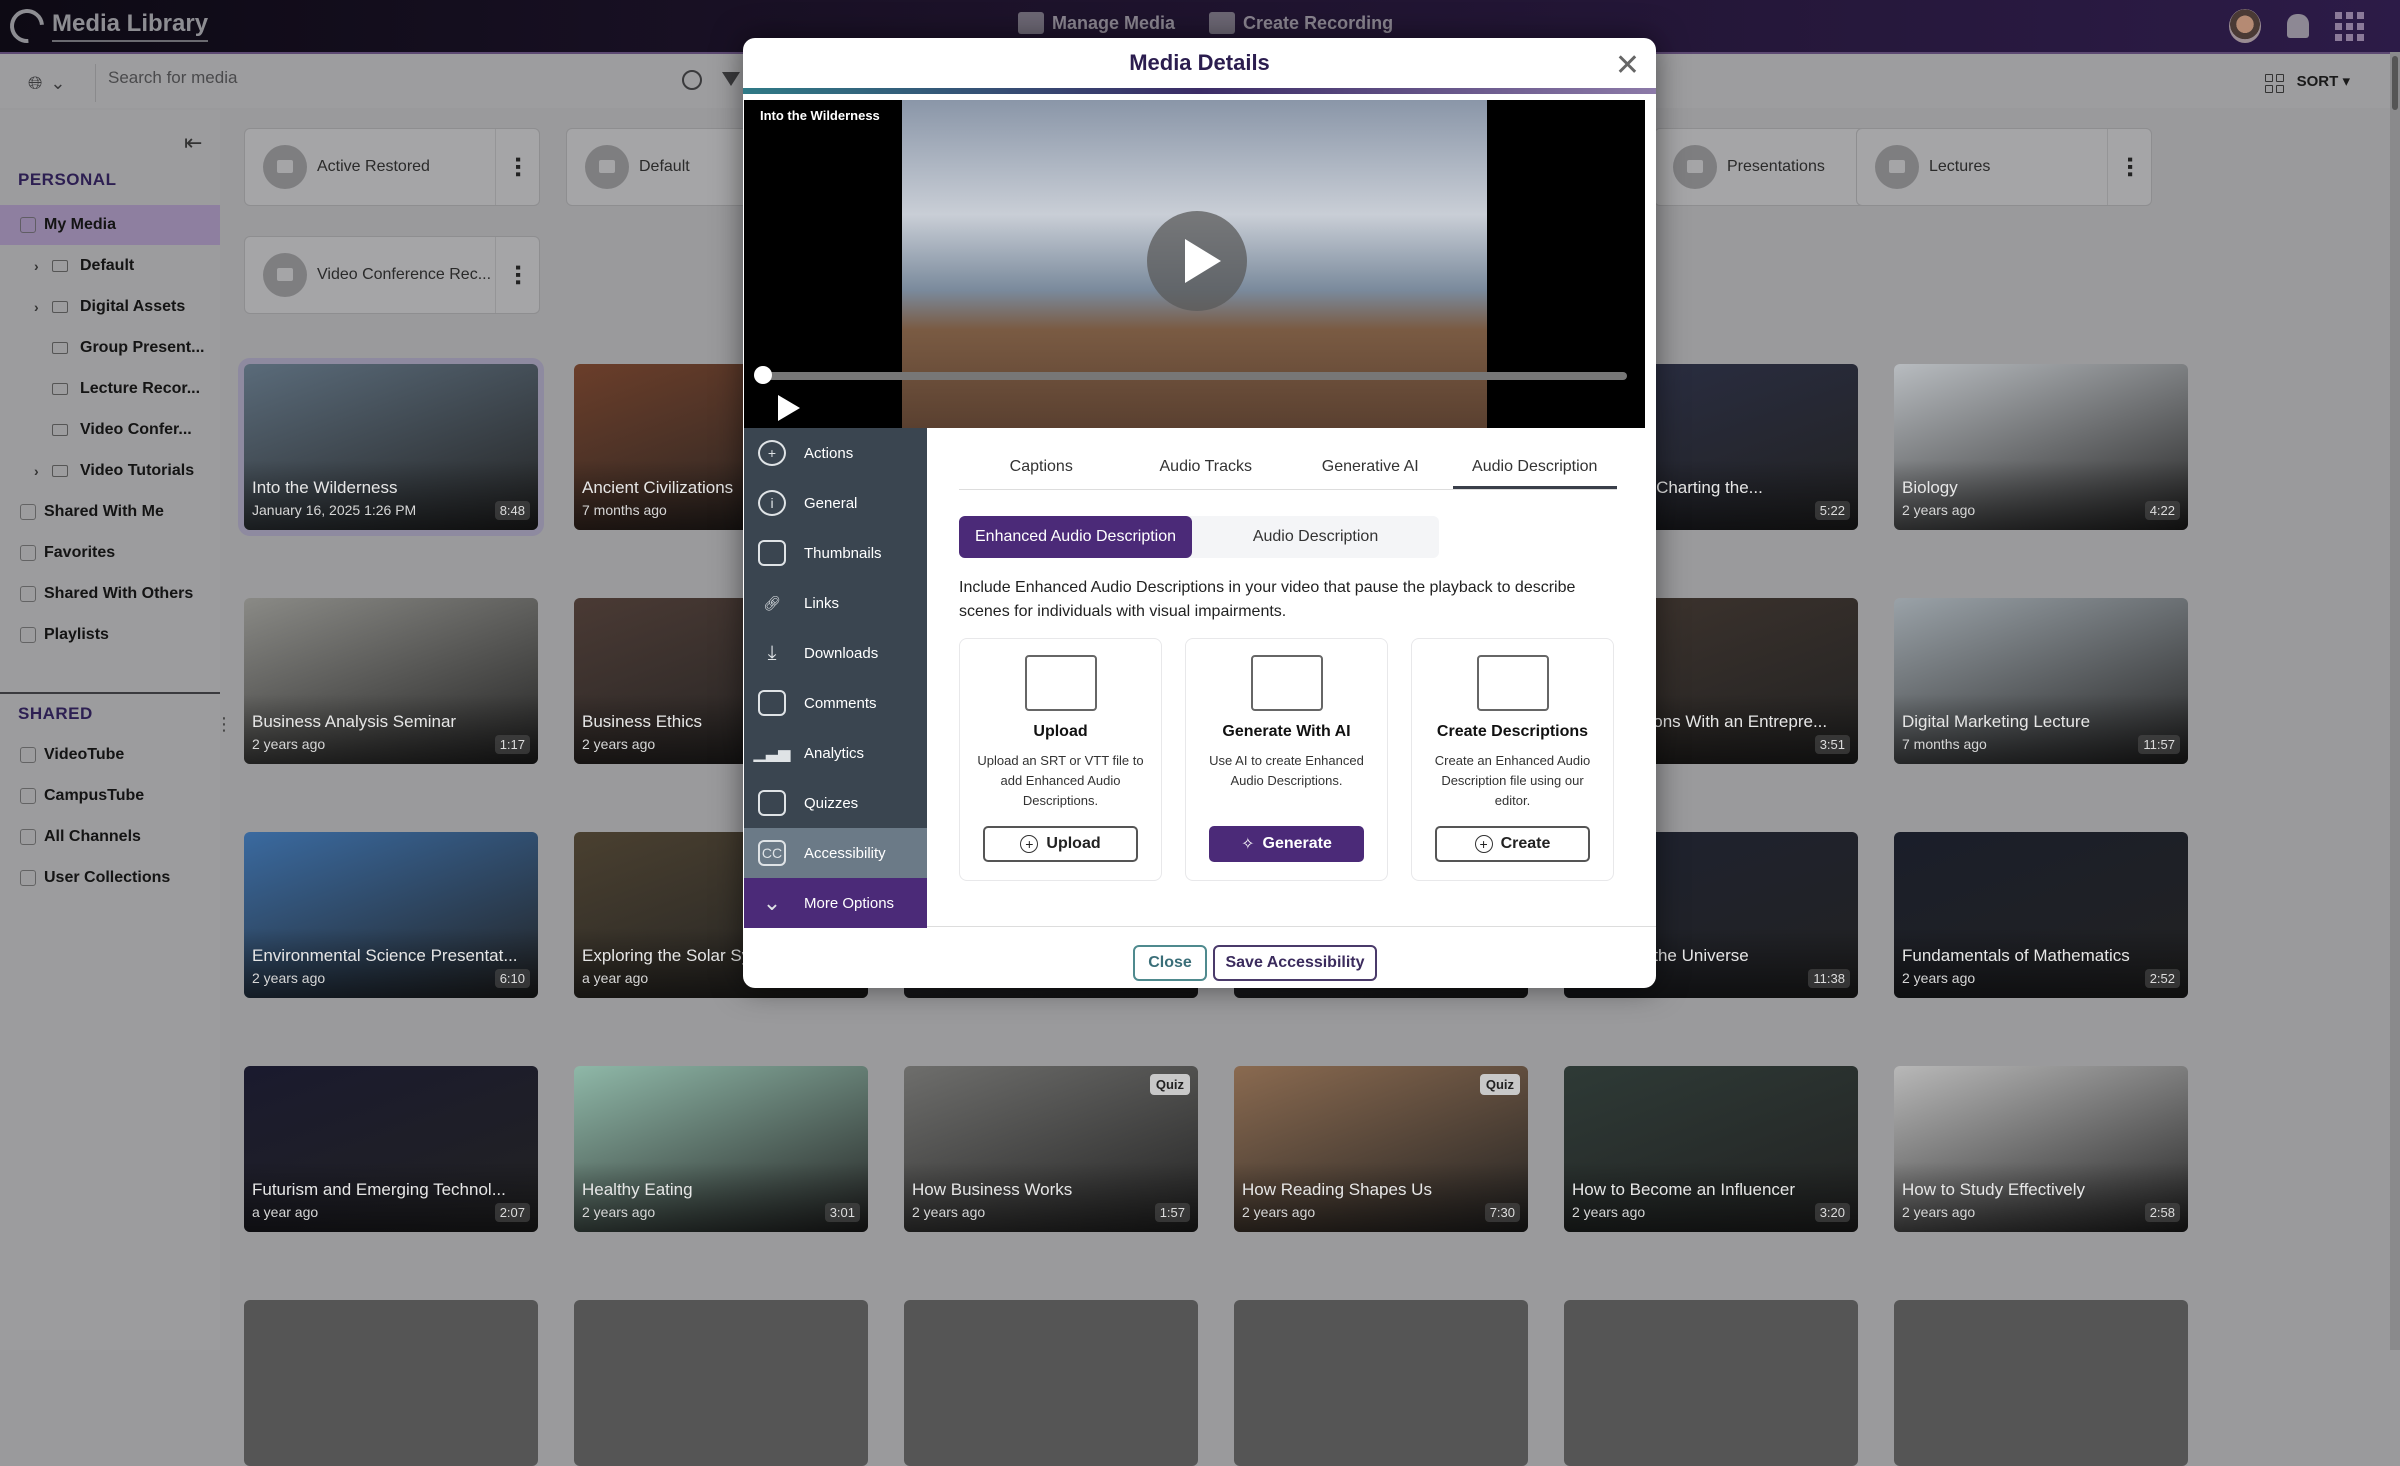 The height and width of the screenshot is (1466, 2400). Describe the element at coordinates (1197, 261) in the screenshot. I see `big-play-button` at that location.